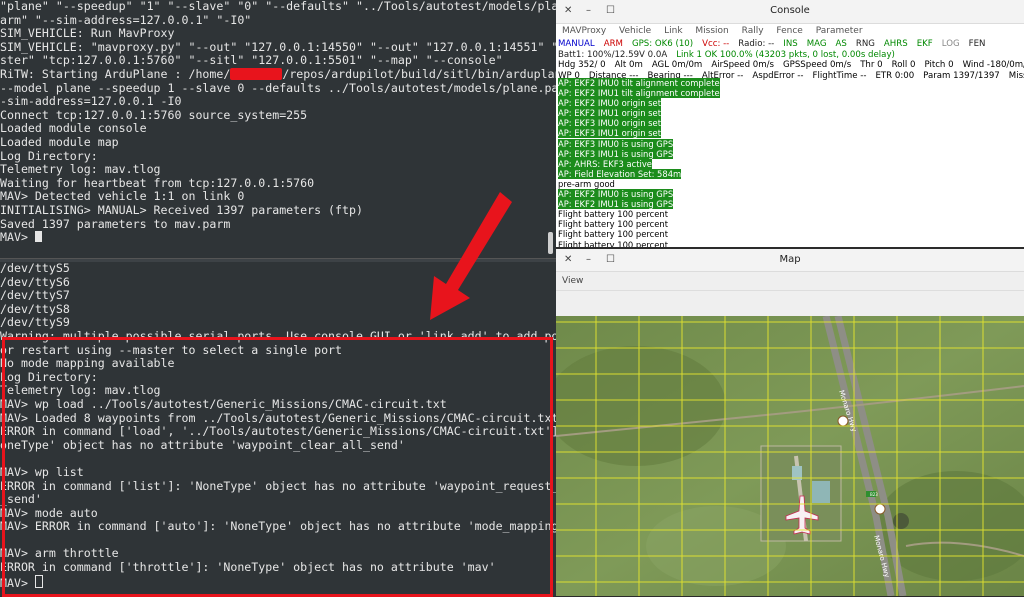  Describe the element at coordinates (977, 44) in the screenshot. I see `status-indicator: FEN` at that location.